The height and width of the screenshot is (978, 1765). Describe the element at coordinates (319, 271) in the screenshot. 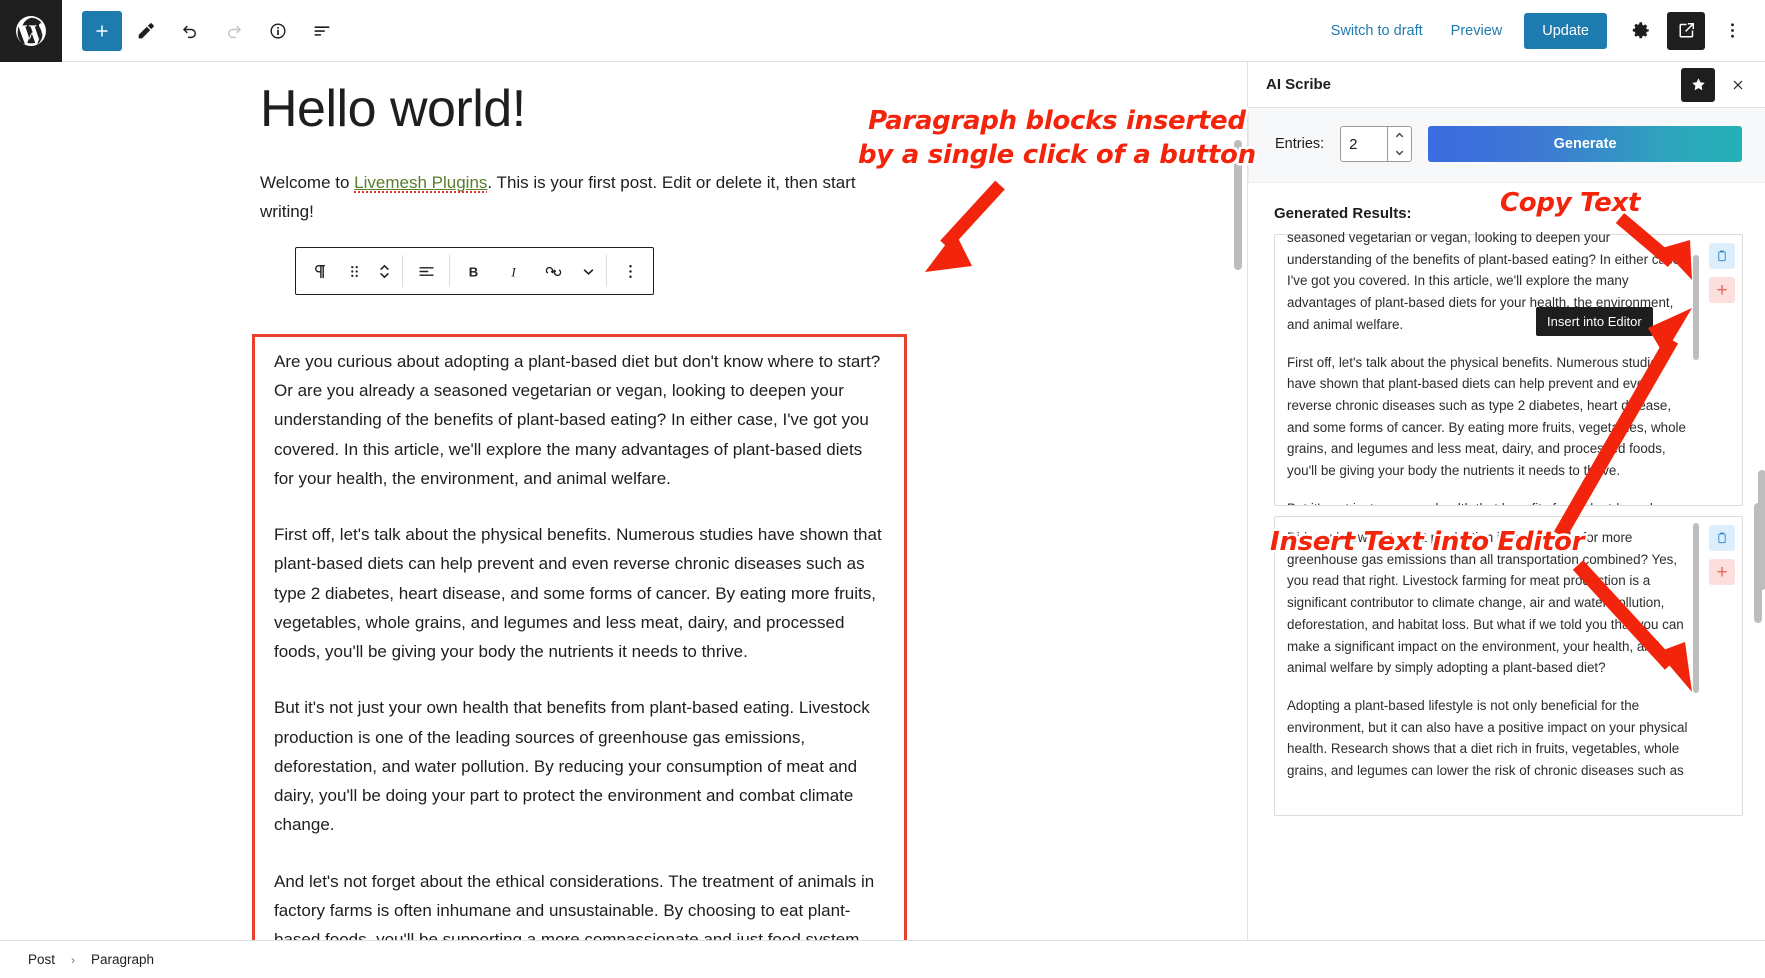

I see `block-type-paragraph-button` at that location.